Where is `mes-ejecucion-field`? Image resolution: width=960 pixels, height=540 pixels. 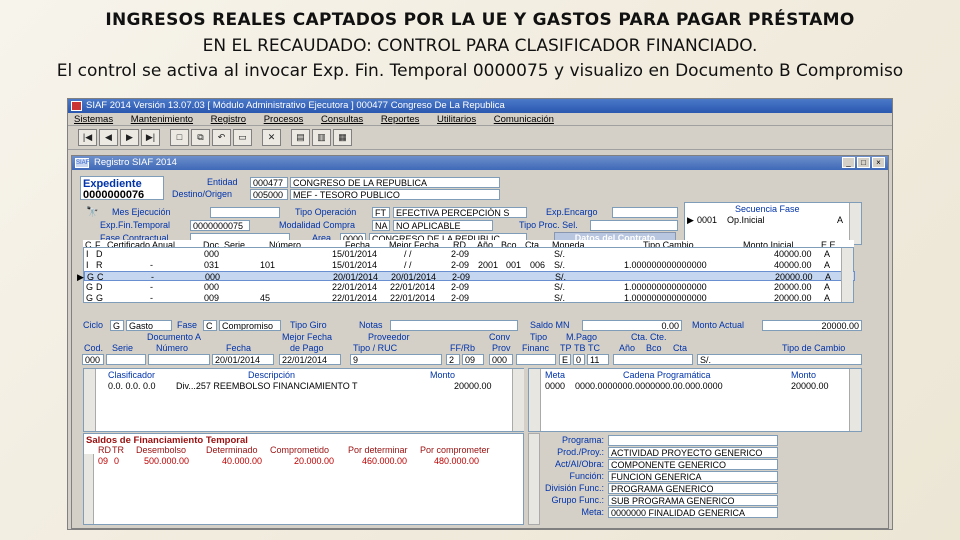 mes-ejecucion-field is located at coordinates (245, 212).